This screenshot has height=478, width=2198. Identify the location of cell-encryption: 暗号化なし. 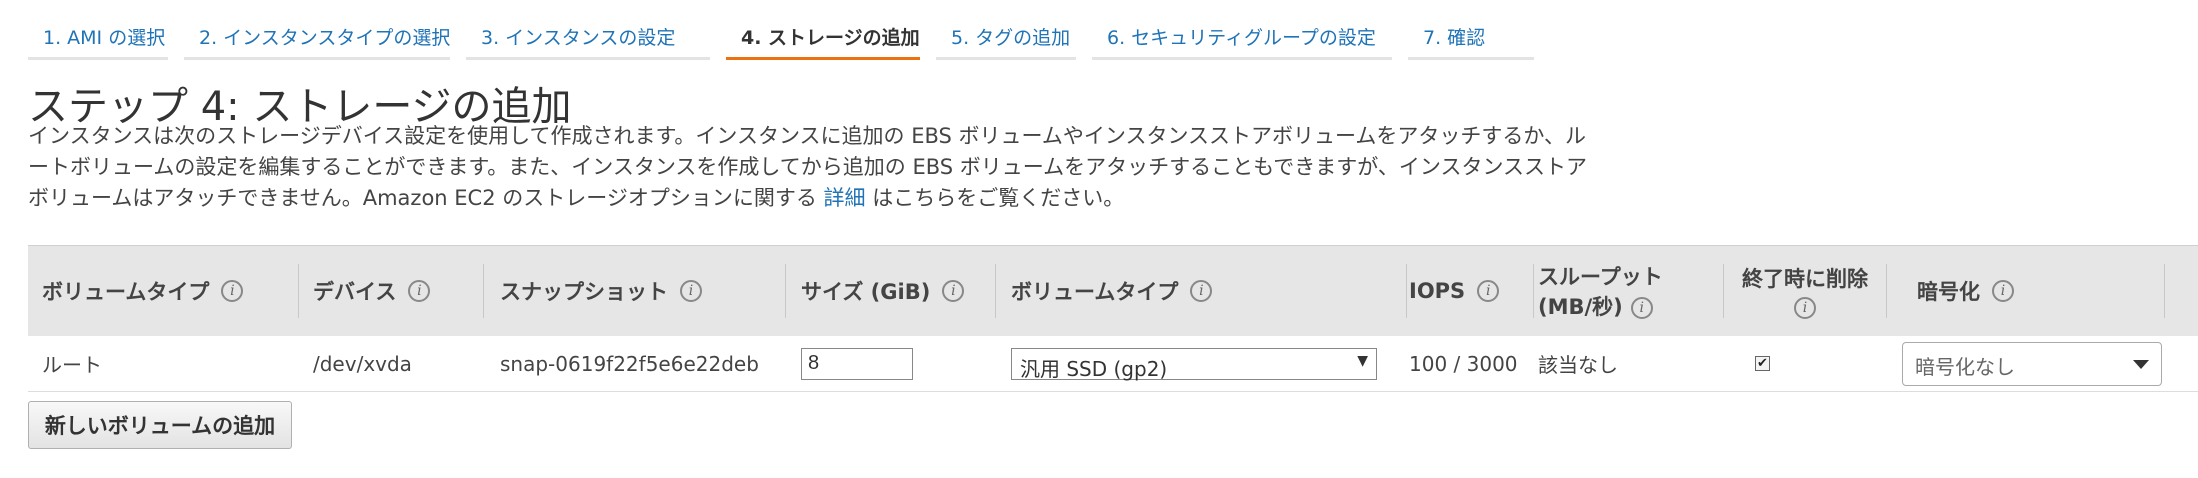
(2032, 363).